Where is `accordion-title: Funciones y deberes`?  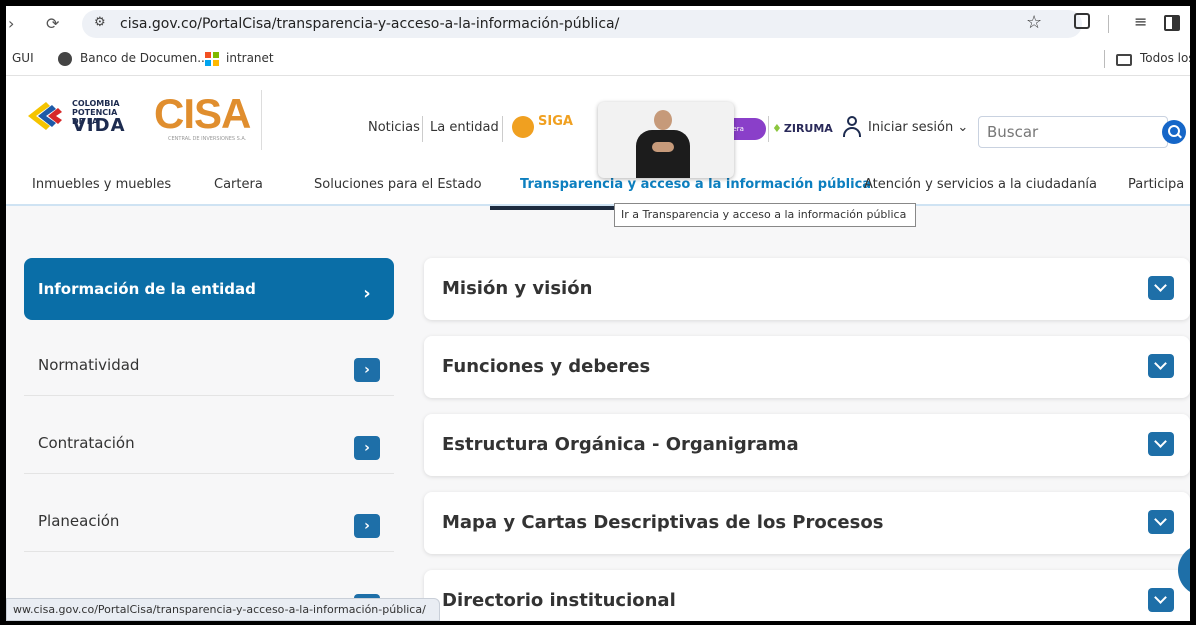 accordion-title: Funciones y deberes is located at coordinates (546, 366).